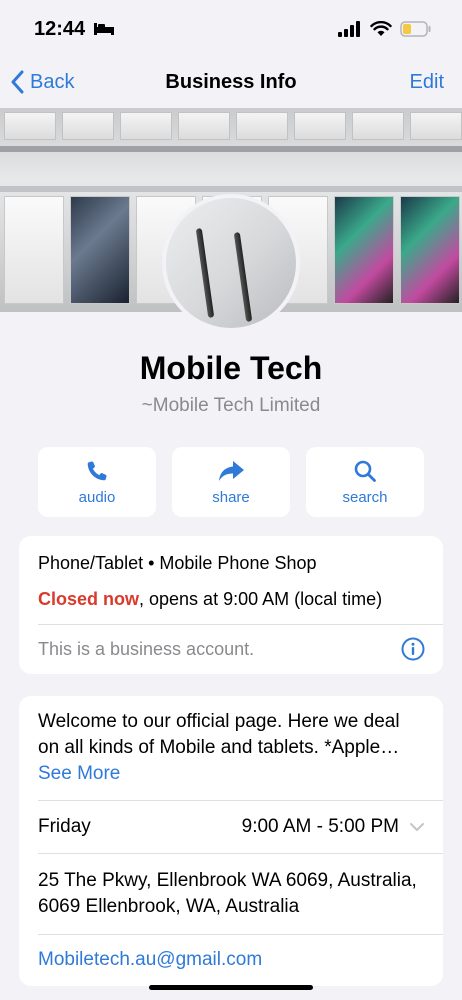 This screenshot has width=462, height=1000. What do you see at coordinates (231, 470) in the screenshot?
I see `share-arrow-icon` at bounding box center [231, 470].